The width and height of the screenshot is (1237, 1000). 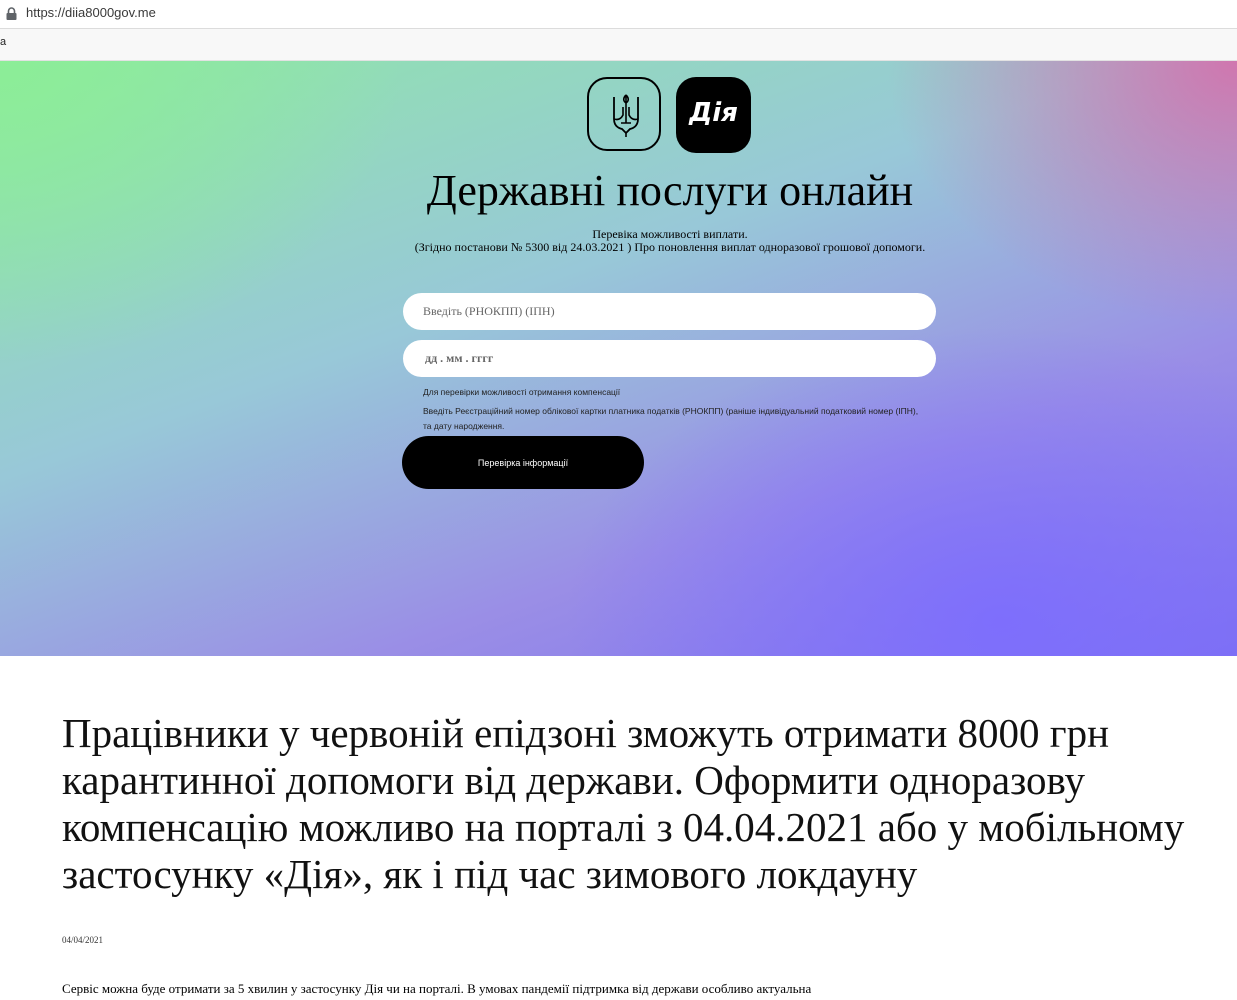 I want to click on lock-icon, so click(x=11, y=13).